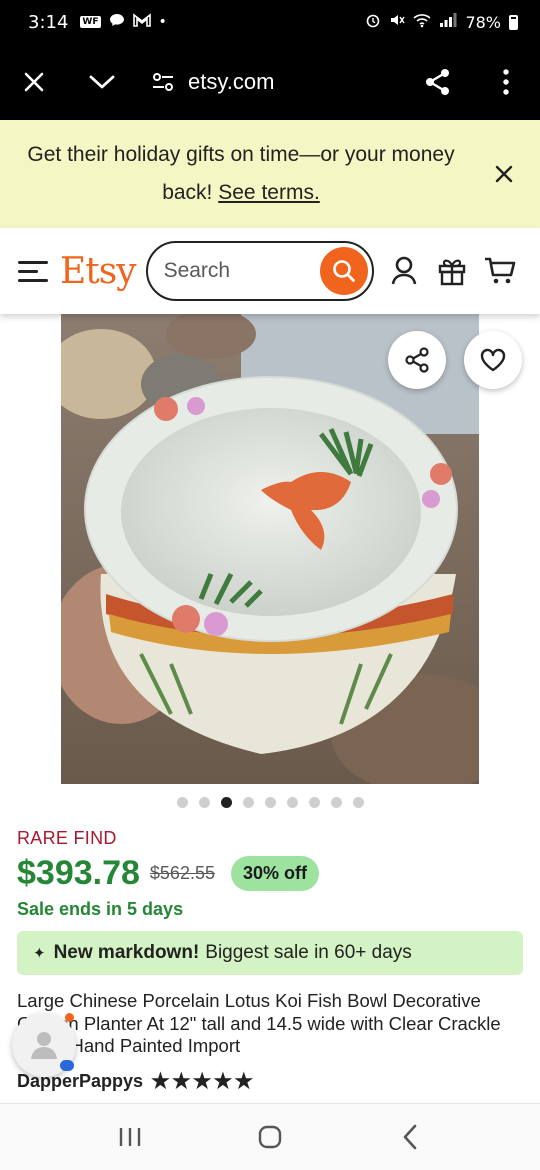 The image size is (540, 1170). What do you see at coordinates (259, 271) in the screenshot?
I see `search-input: Search` at bounding box center [259, 271].